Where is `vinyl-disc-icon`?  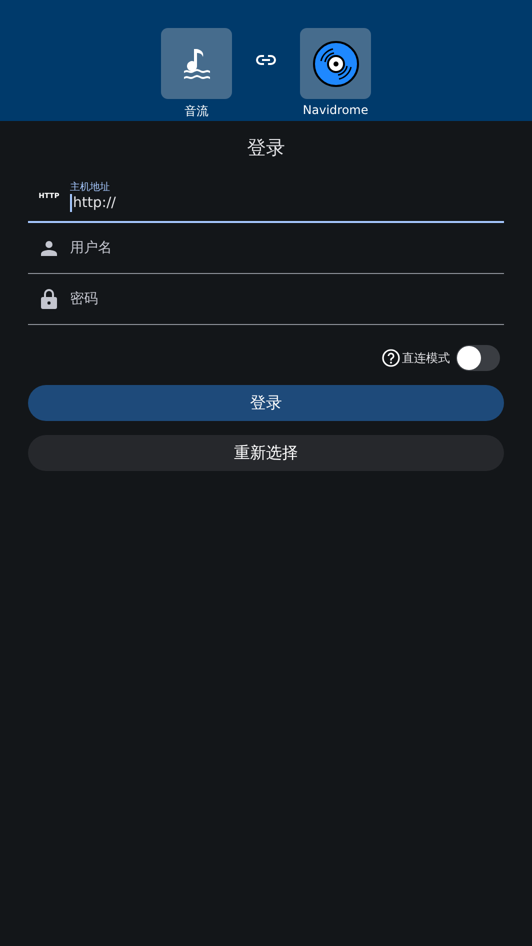
vinyl-disc-icon is located at coordinates (335, 63).